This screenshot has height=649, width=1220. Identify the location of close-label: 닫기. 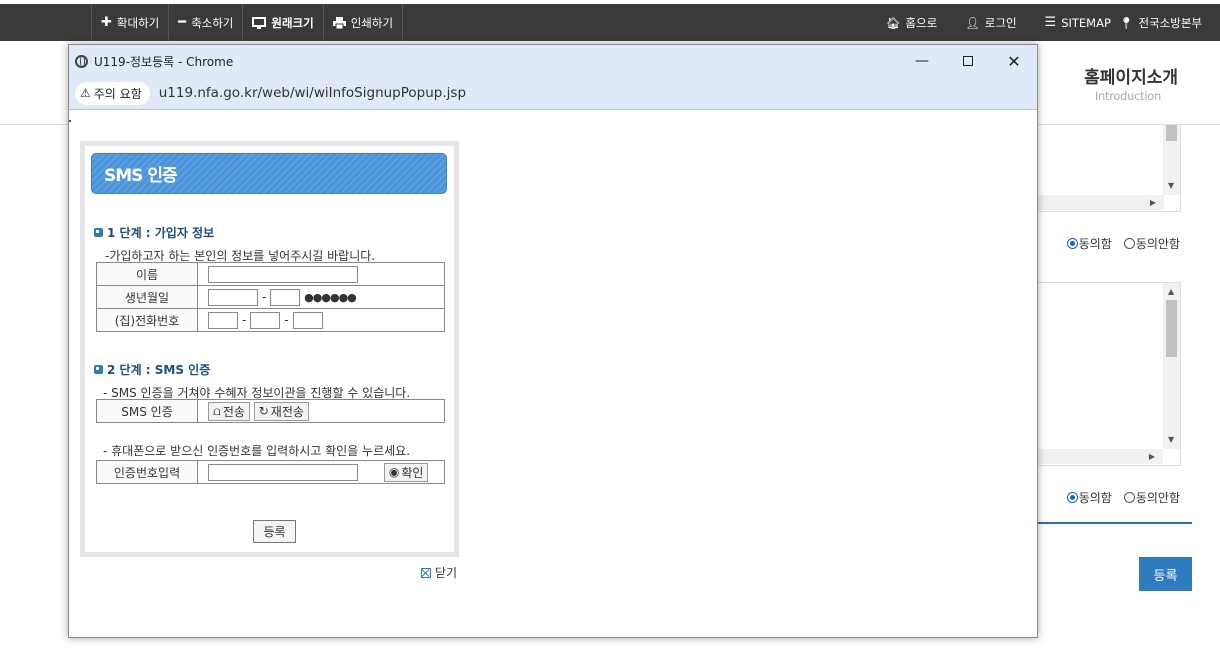
(446, 573).